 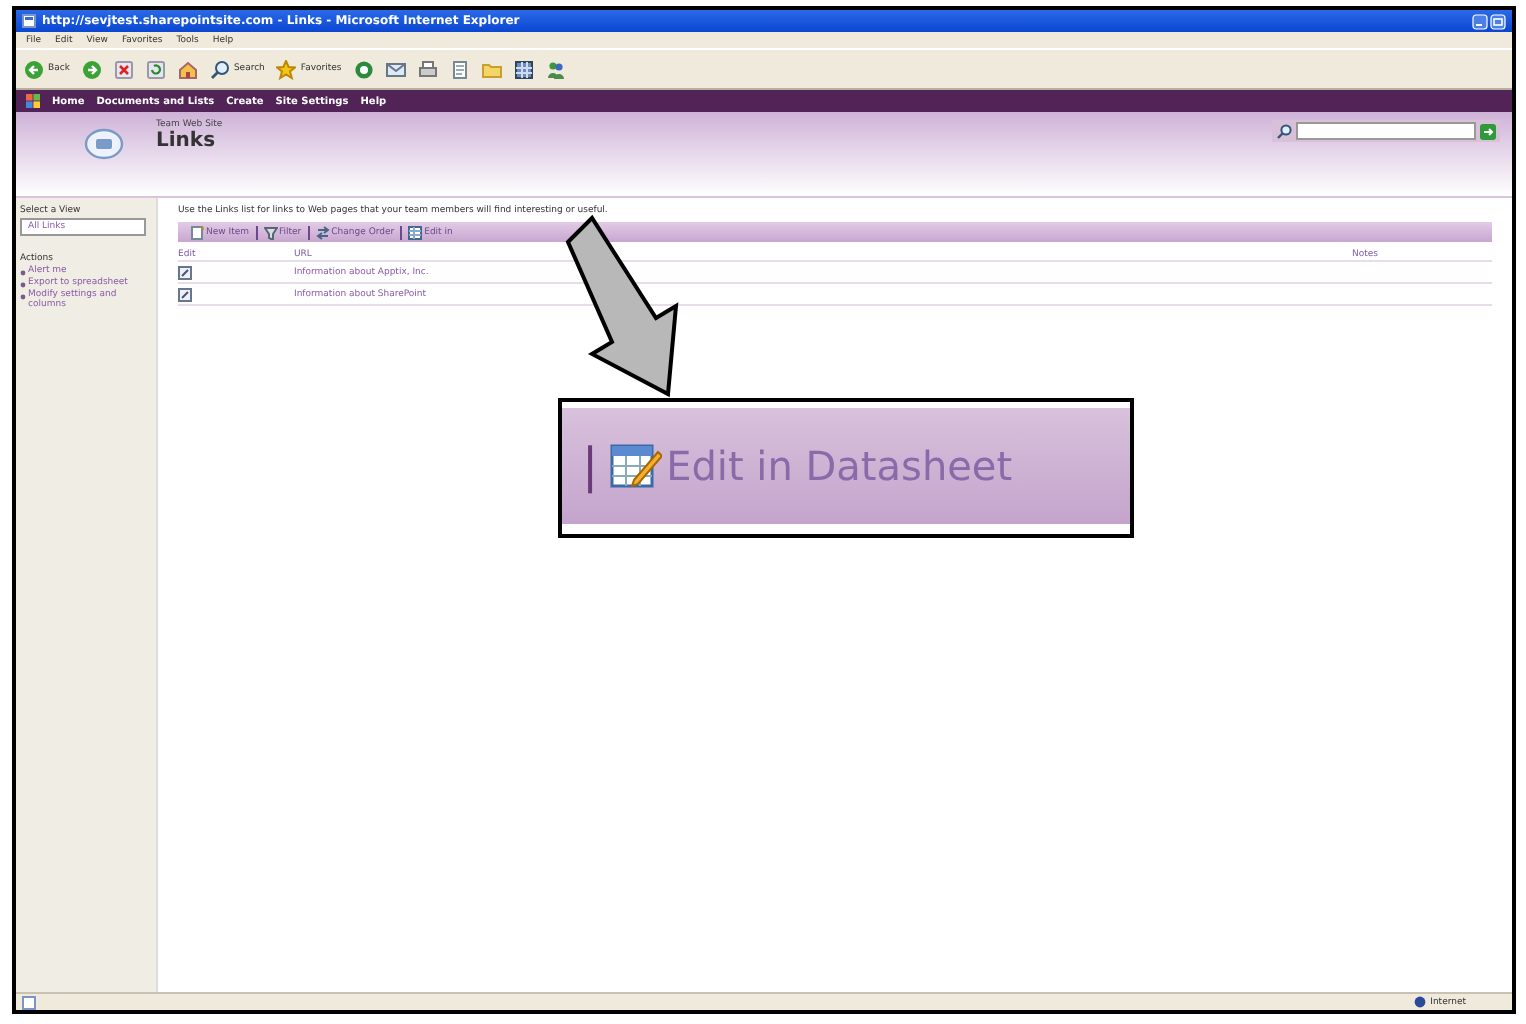 What do you see at coordinates (33, 101) in the screenshot?
I see `logo-icon` at bounding box center [33, 101].